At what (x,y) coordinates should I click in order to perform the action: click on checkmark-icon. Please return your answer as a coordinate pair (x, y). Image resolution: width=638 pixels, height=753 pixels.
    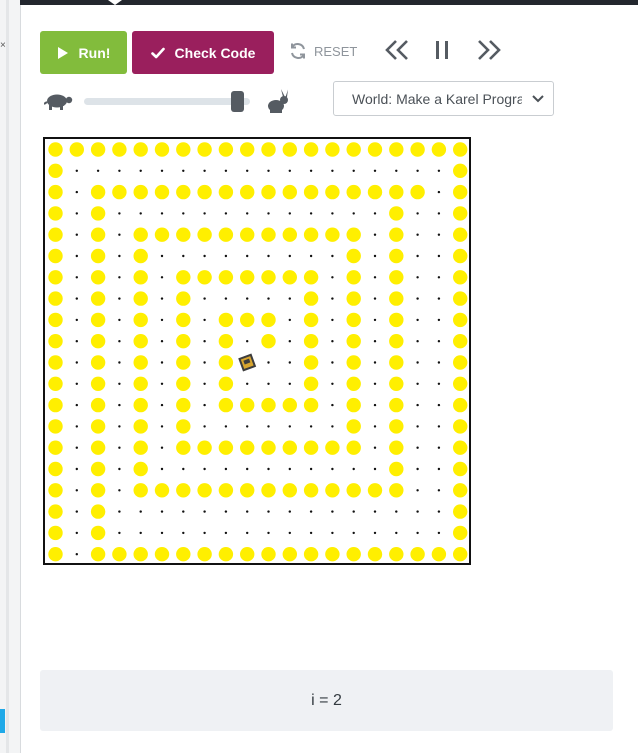
    Looking at the image, I should click on (157, 52).